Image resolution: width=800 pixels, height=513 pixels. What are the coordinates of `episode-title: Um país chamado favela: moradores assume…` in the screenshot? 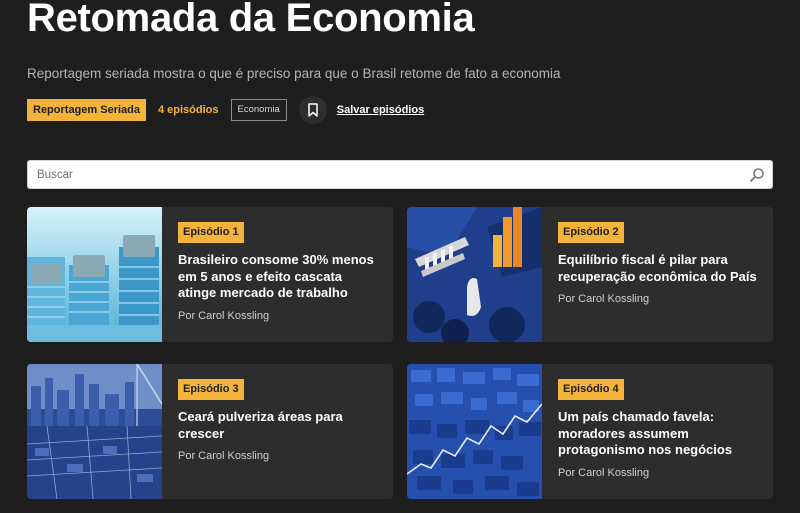 It's located at (659, 434).